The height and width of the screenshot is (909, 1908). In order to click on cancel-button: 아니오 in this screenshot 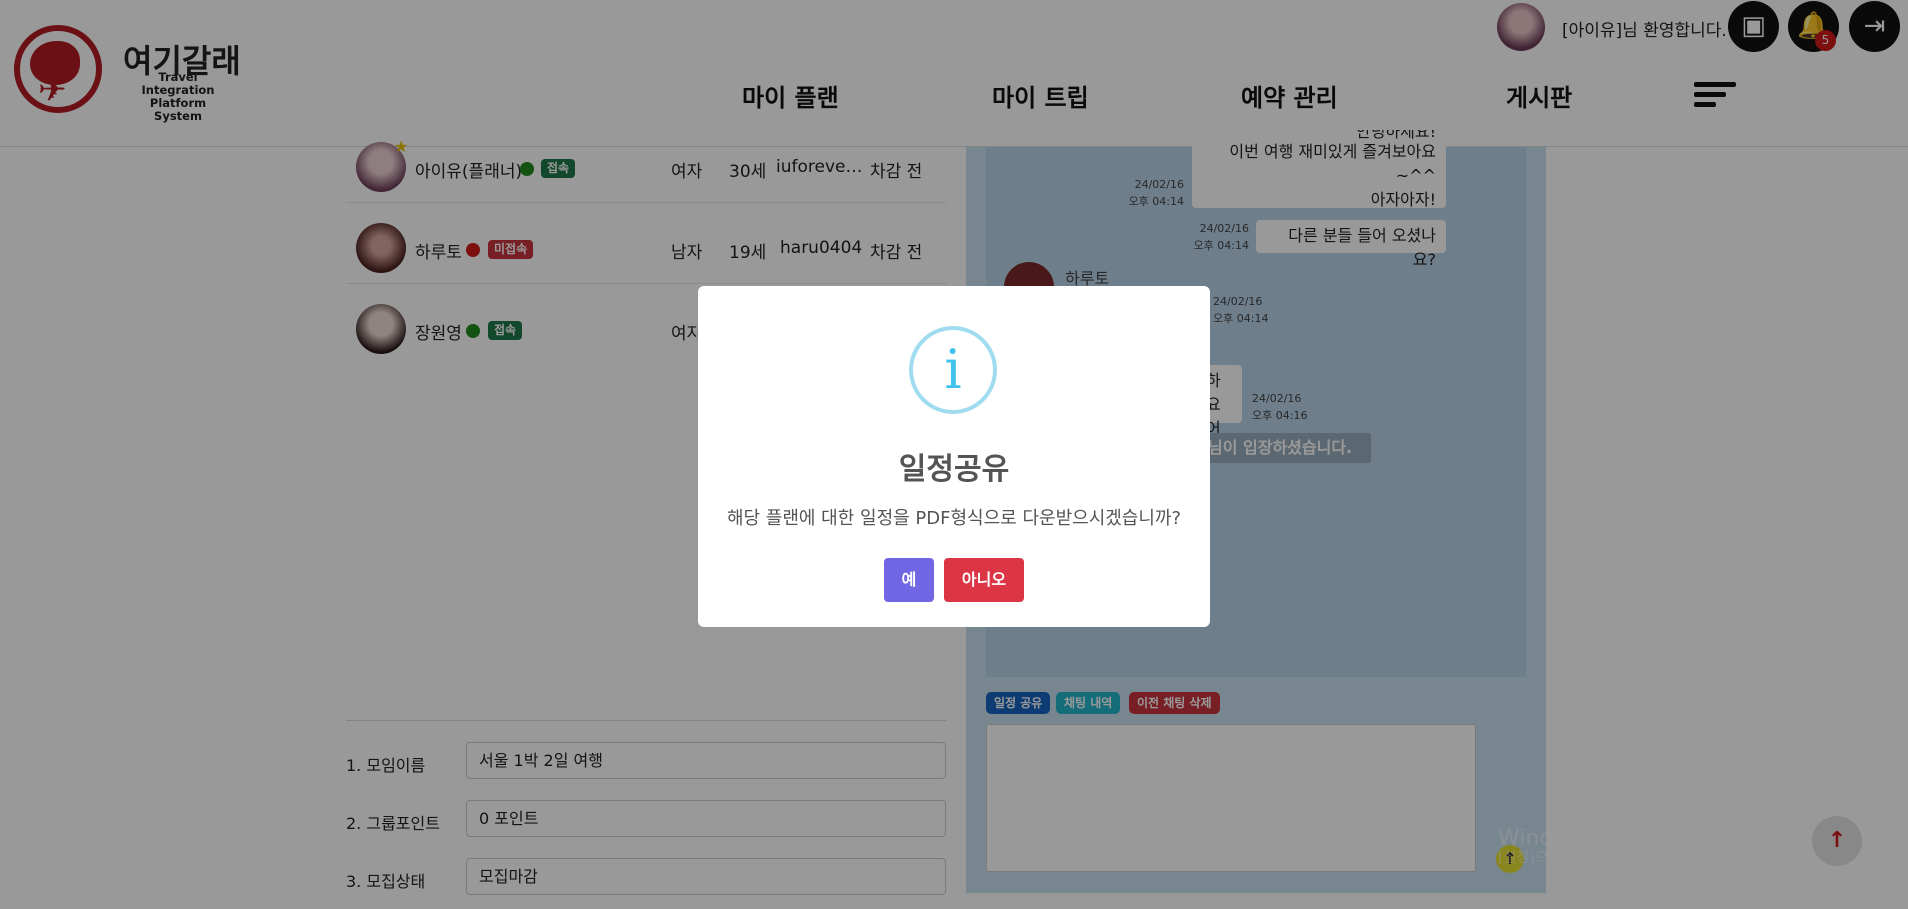, I will do `click(984, 580)`.